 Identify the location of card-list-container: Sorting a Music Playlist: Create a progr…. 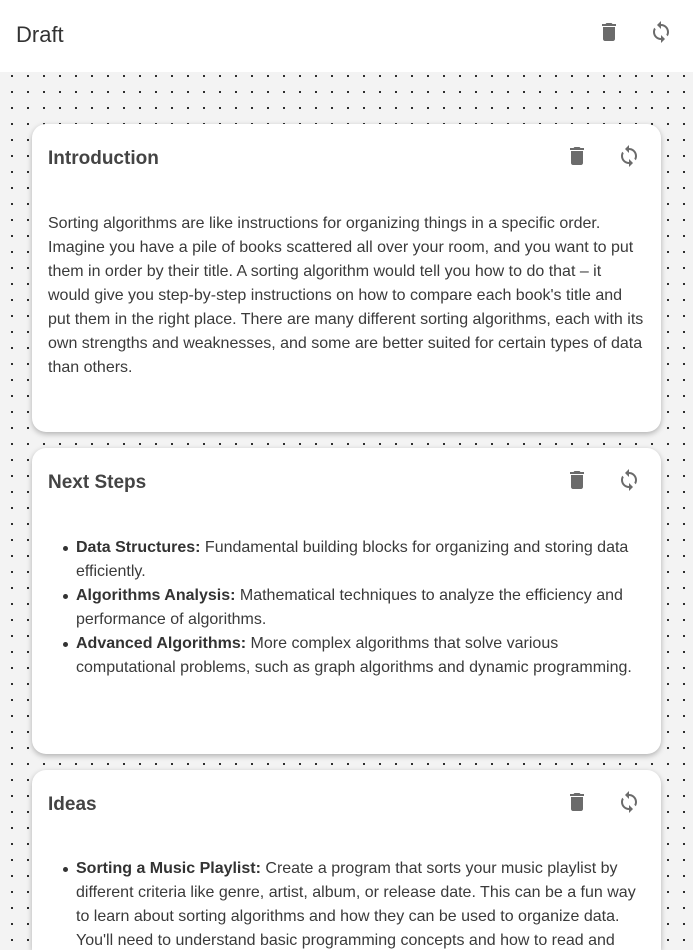
(346, 903).